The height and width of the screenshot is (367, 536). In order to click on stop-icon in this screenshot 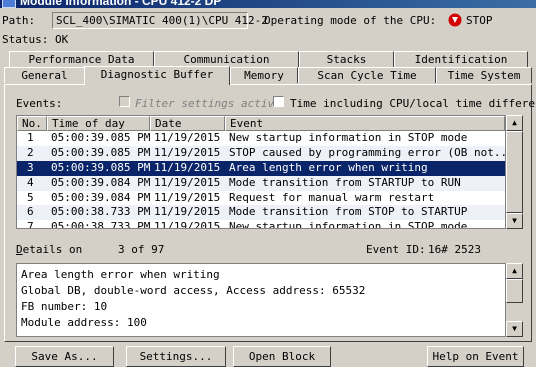, I will do `click(455, 20)`.